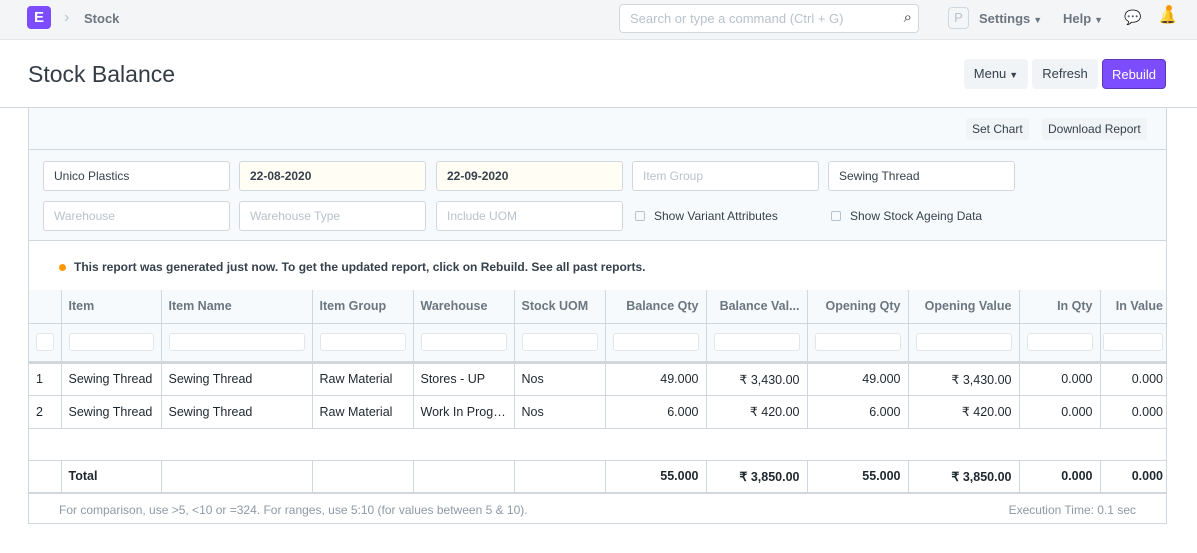 The width and height of the screenshot is (1197, 553). Describe the element at coordinates (560, 307) in the screenshot. I see `column-header: Stock UOM` at that location.